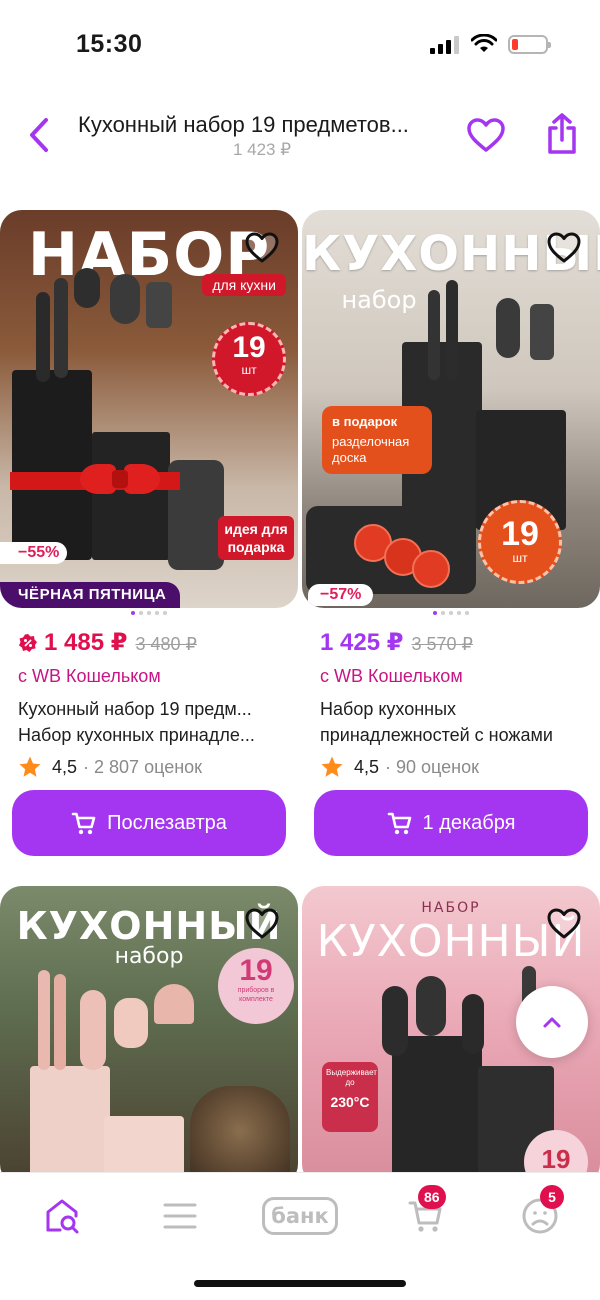 The width and height of the screenshot is (600, 1300). Describe the element at coordinates (240, 1136) in the screenshot. I see `cat` at that location.